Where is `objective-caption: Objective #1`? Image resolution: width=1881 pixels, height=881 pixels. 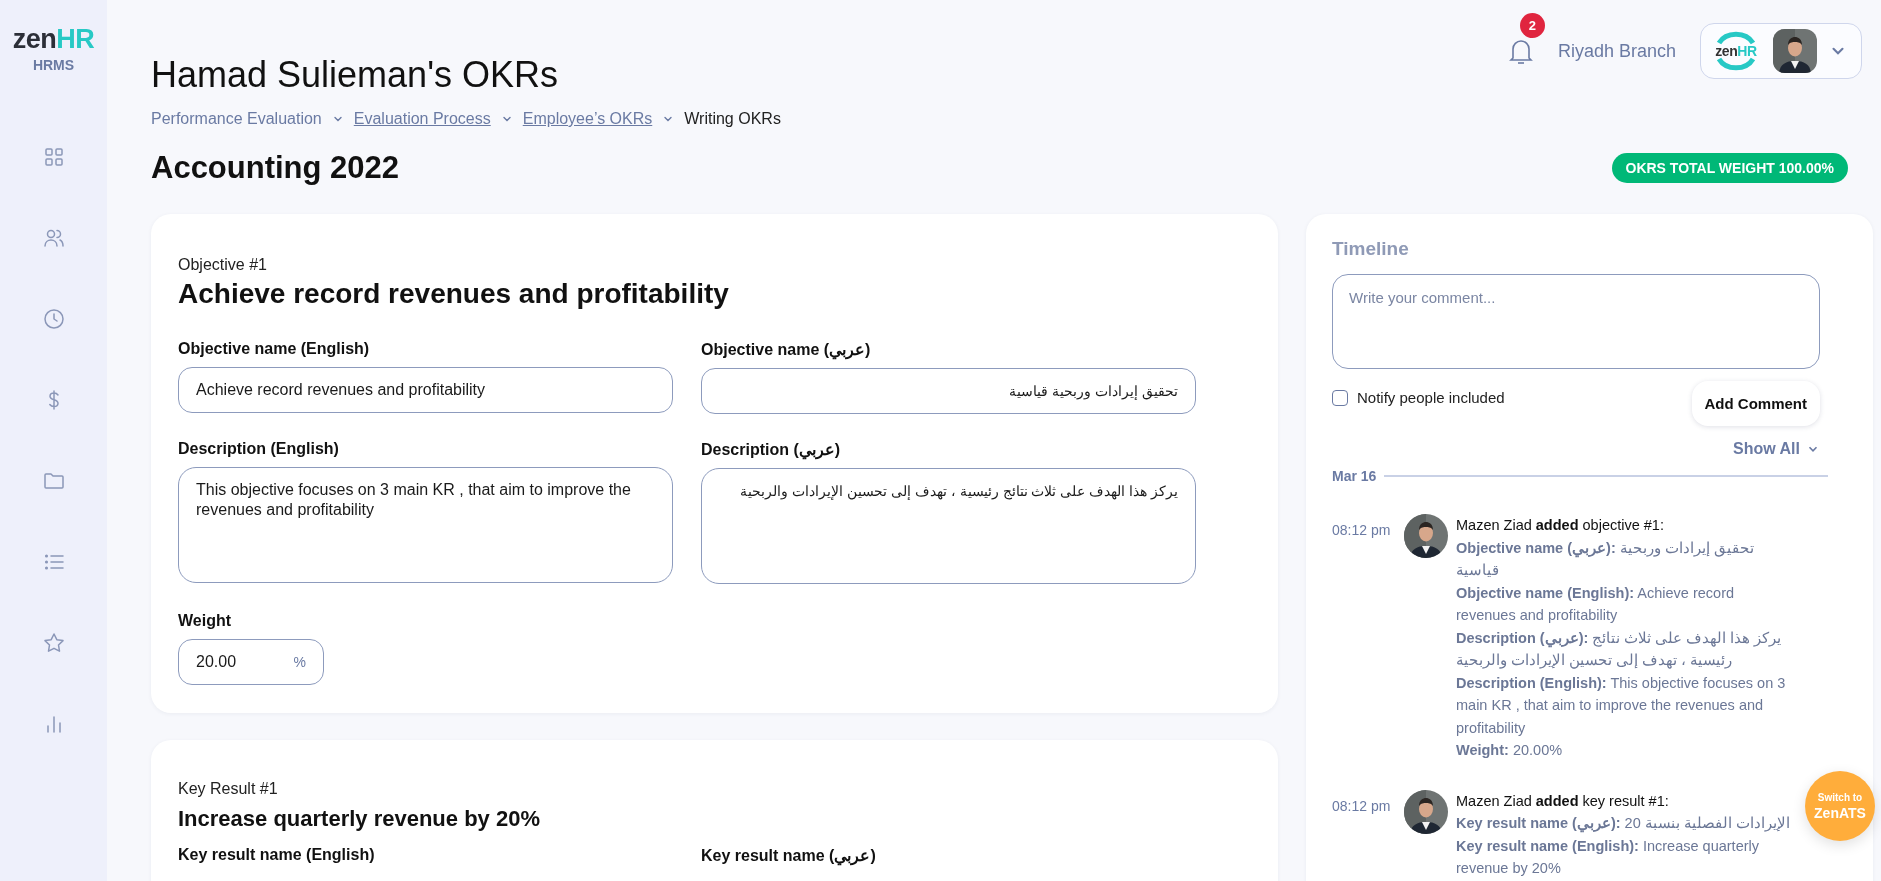
objective-caption: Objective #1 is located at coordinates (223, 265).